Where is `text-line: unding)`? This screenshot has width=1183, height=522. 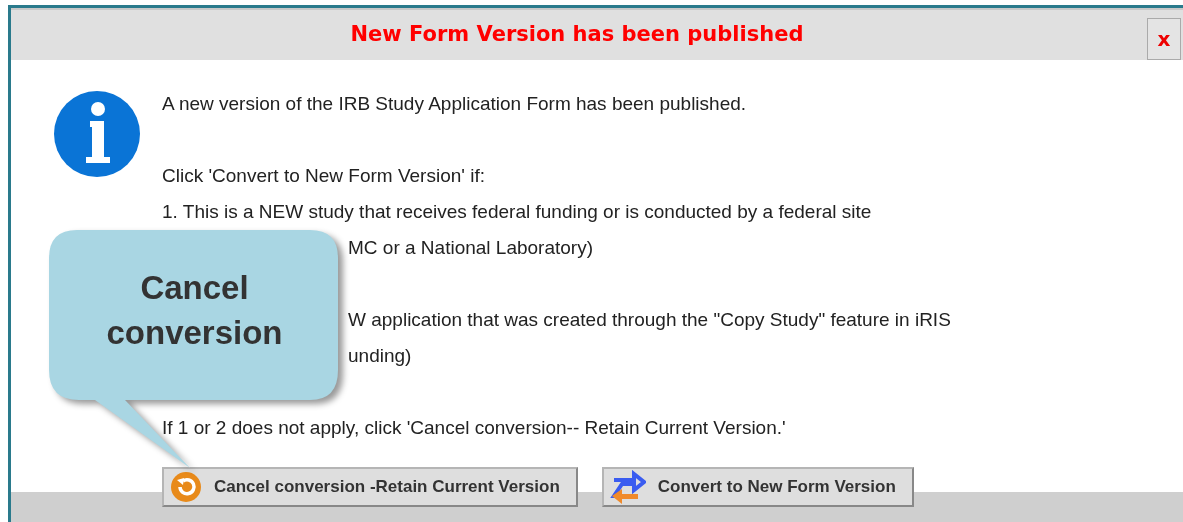 text-line: unding) is located at coordinates (380, 356).